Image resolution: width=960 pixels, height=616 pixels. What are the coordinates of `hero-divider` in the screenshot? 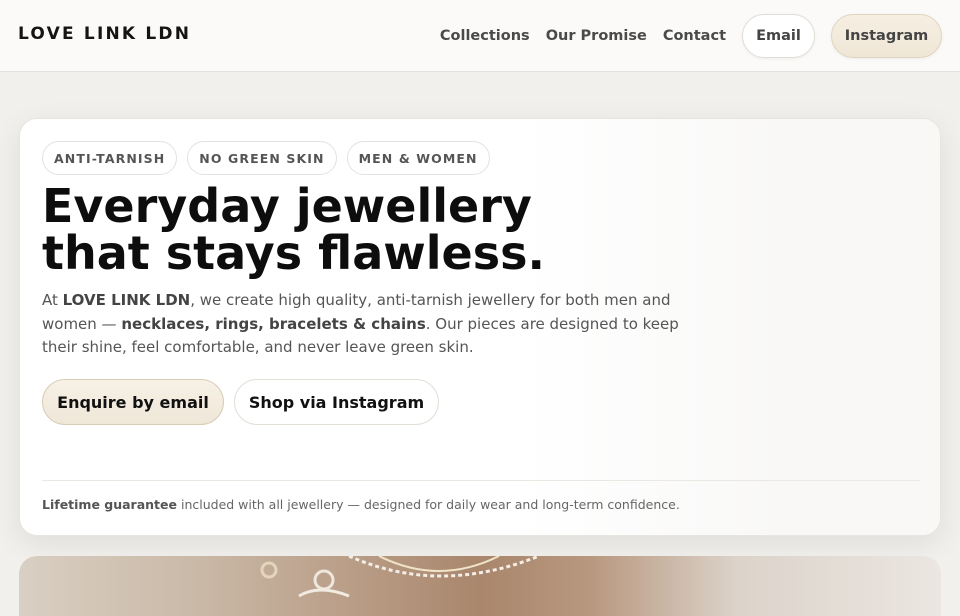 It's located at (481, 480).